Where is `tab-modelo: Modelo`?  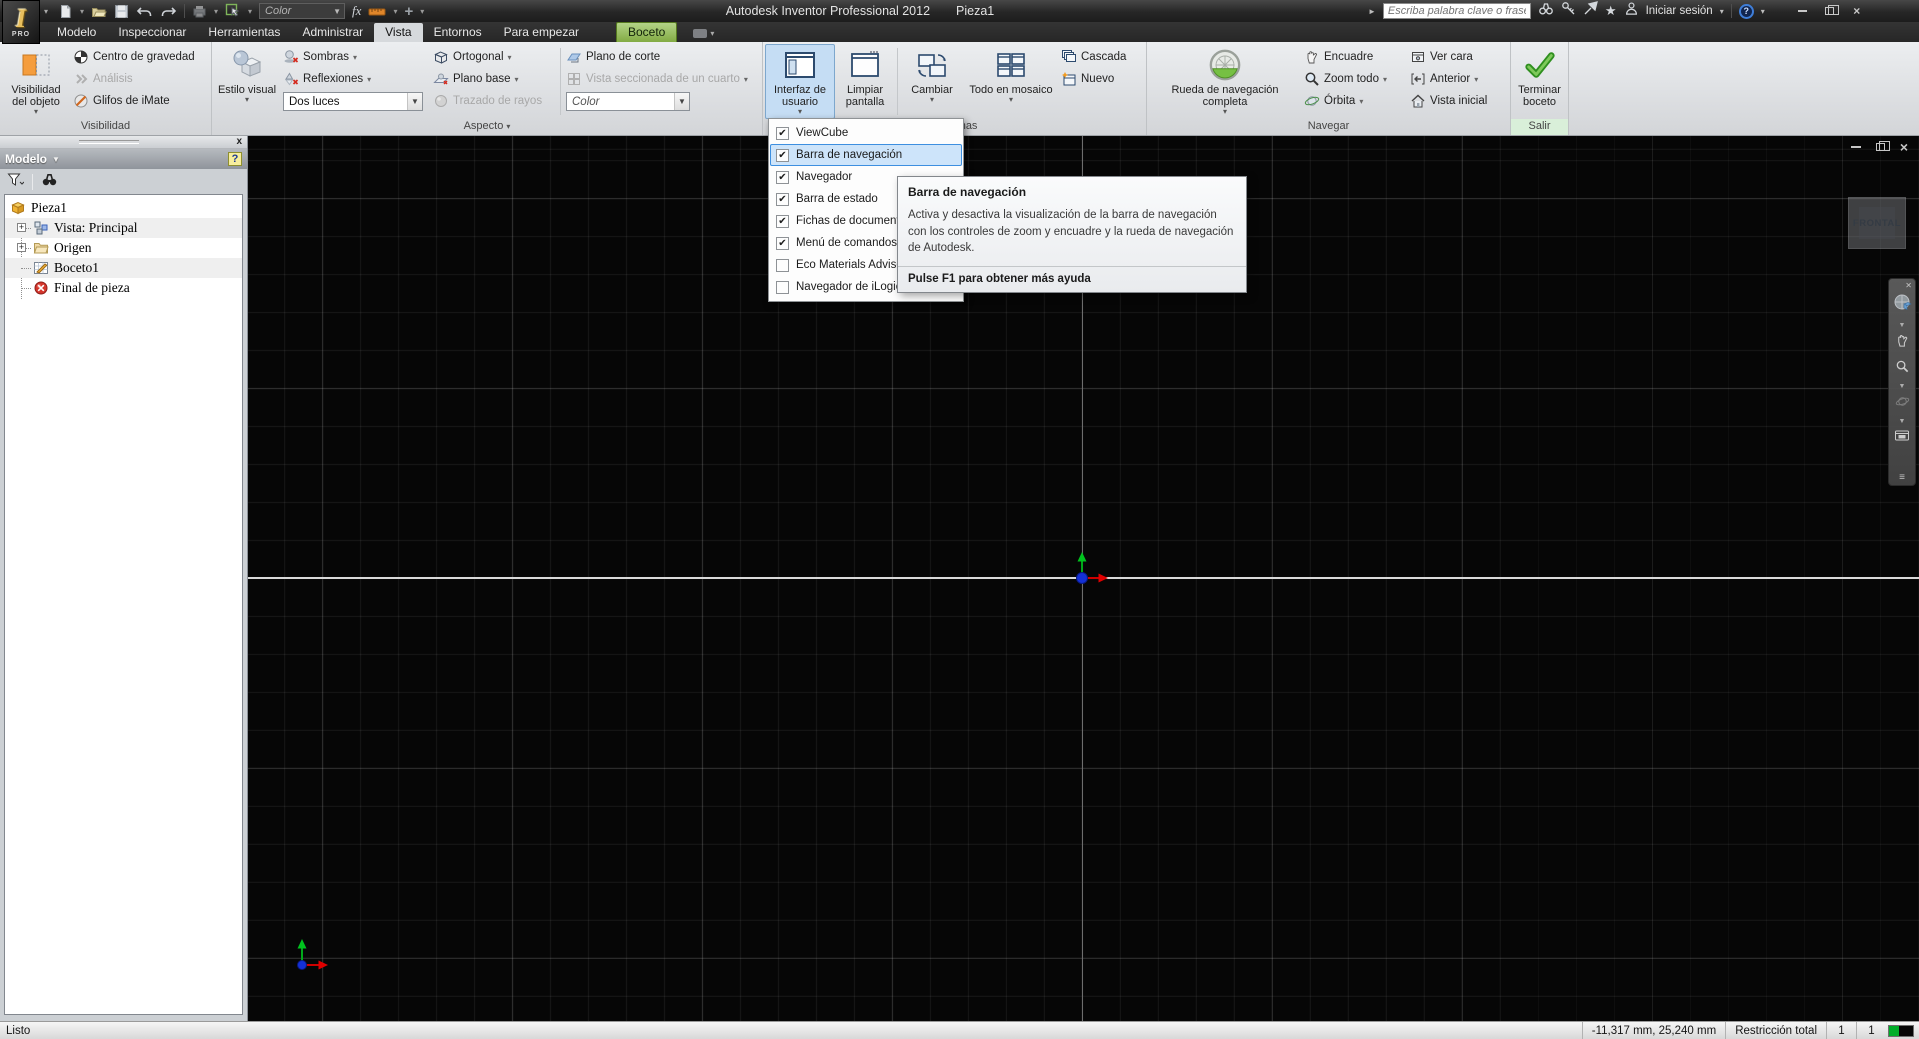 tab-modelo: Modelo is located at coordinates (76, 32).